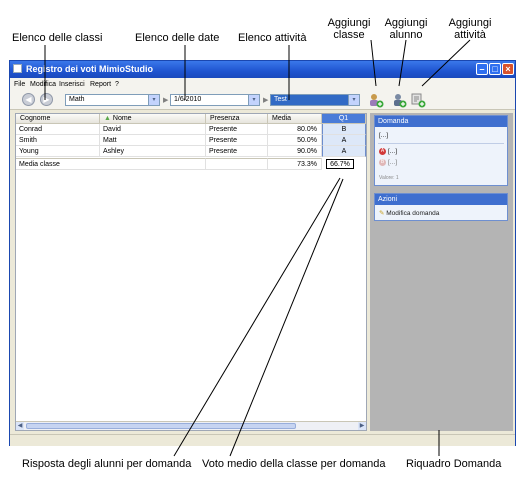  What do you see at coordinates (117, 84) in the screenshot?
I see `menu-help: ?` at bounding box center [117, 84].